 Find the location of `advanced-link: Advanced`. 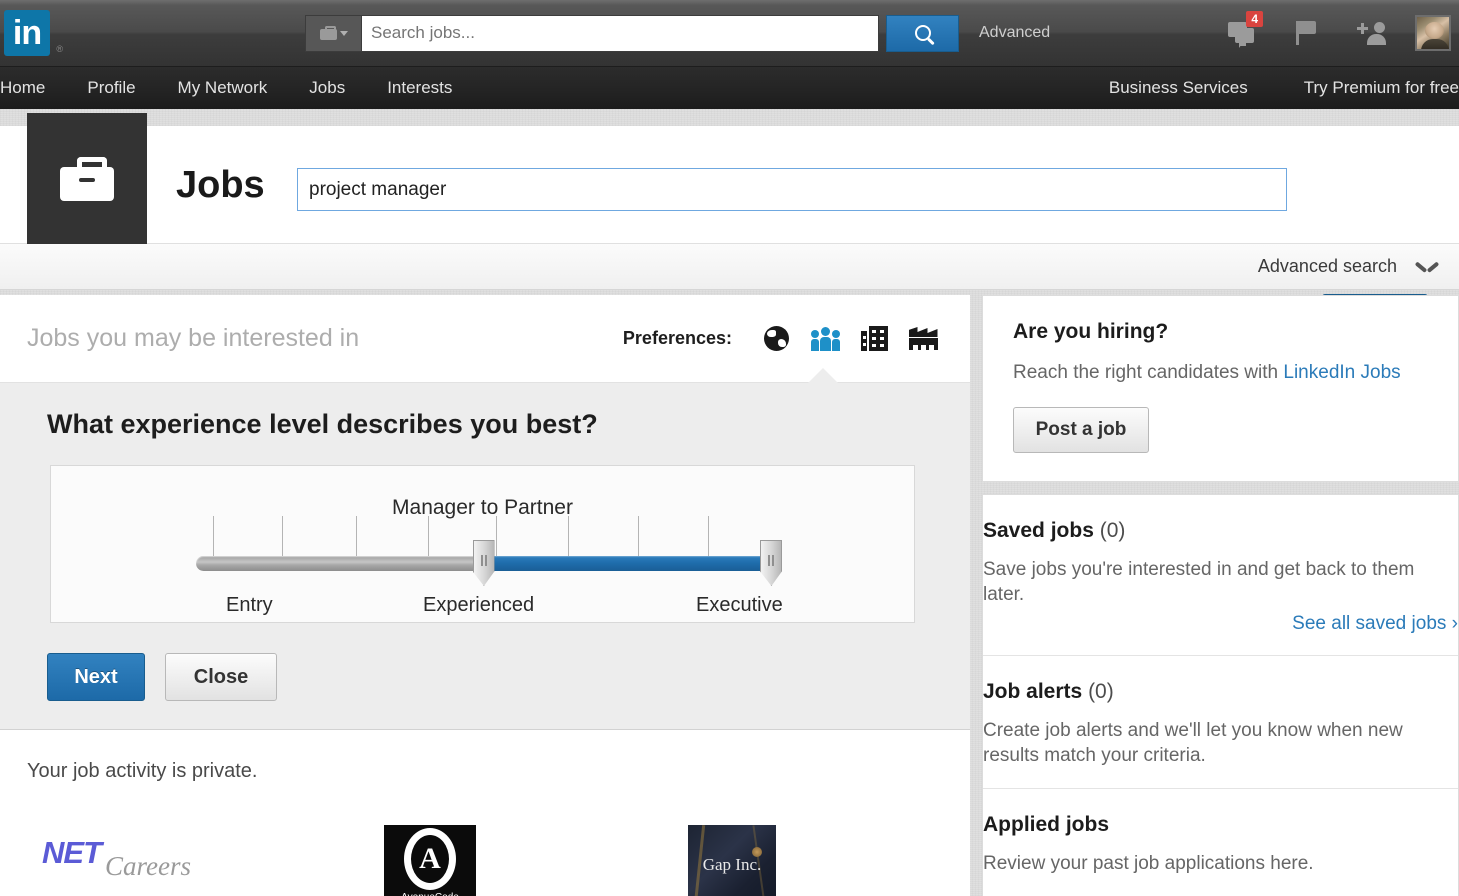

advanced-link: Advanced is located at coordinates (1014, 33).